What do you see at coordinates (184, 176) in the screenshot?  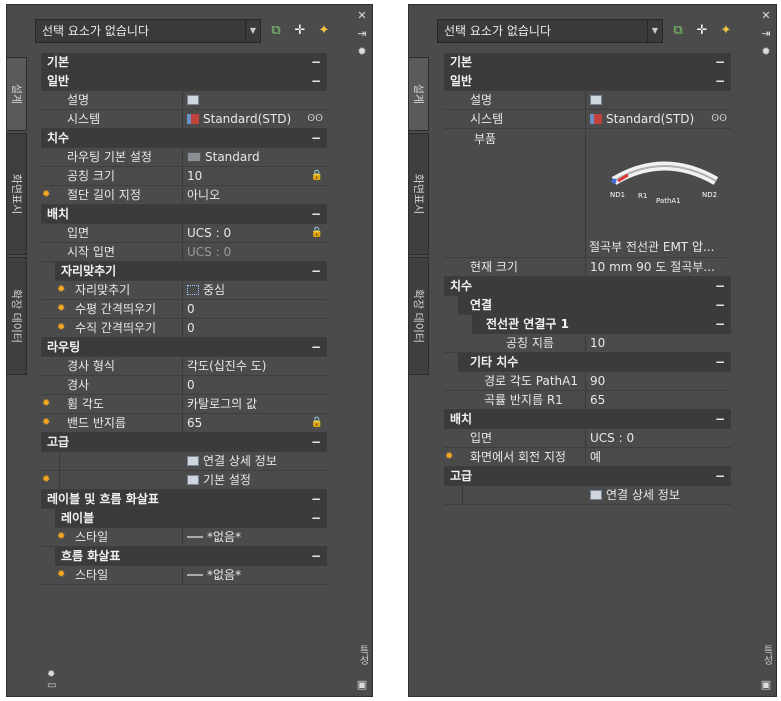 I see `prop-nominal-size: 공칭 크기 10 🔒` at bounding box center [184, 176].